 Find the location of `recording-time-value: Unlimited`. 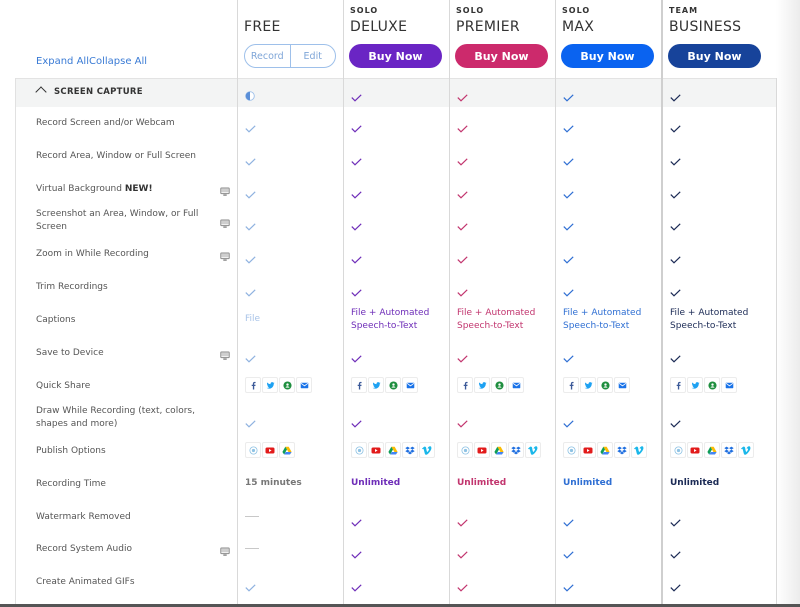

recording-time-value: Unlimited is located at coordinates (695, 483).